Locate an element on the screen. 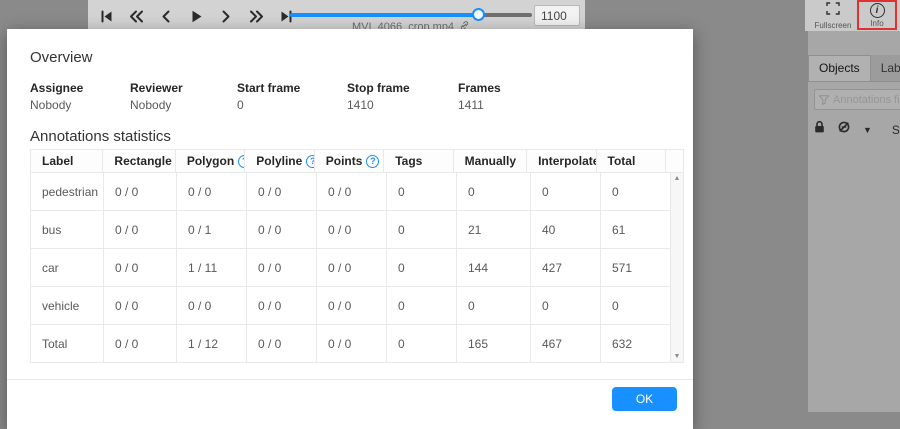 This screenshot has width=900, height=429. stats-row-vehicle: vehicle0 / 00 / 00 / 00 / 00000 is located at coordinates (357, 306).